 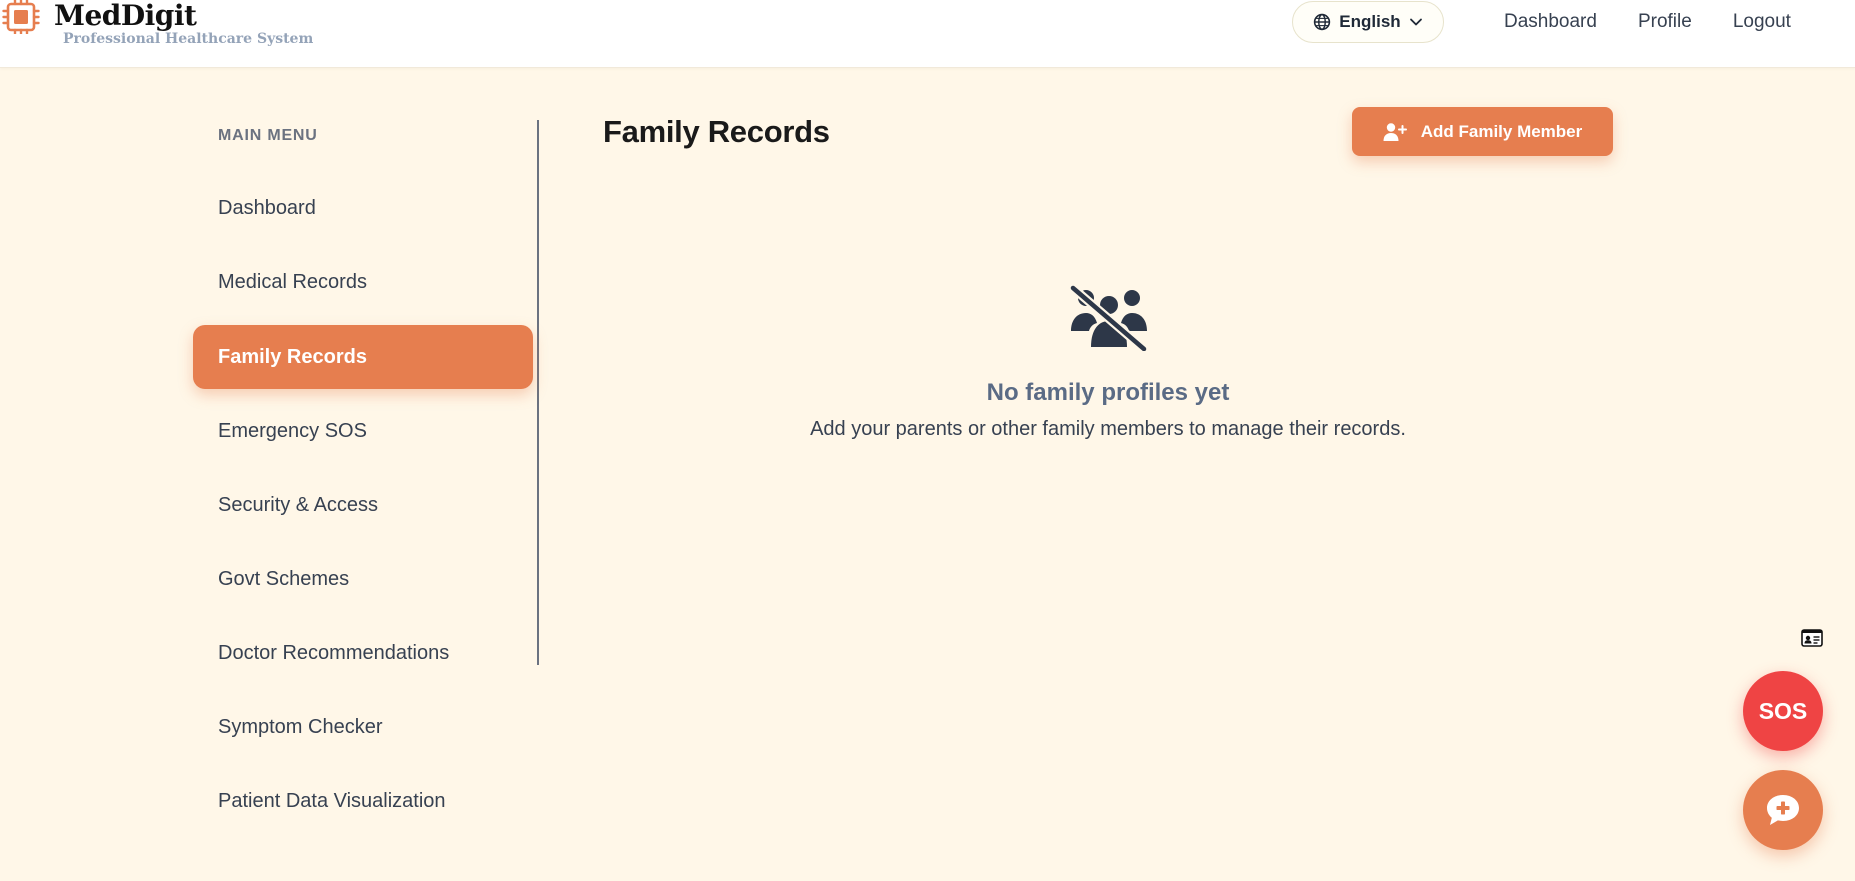 I want to click on sidebar-item-security-access: Security & Access, so click(x=363, y=505).